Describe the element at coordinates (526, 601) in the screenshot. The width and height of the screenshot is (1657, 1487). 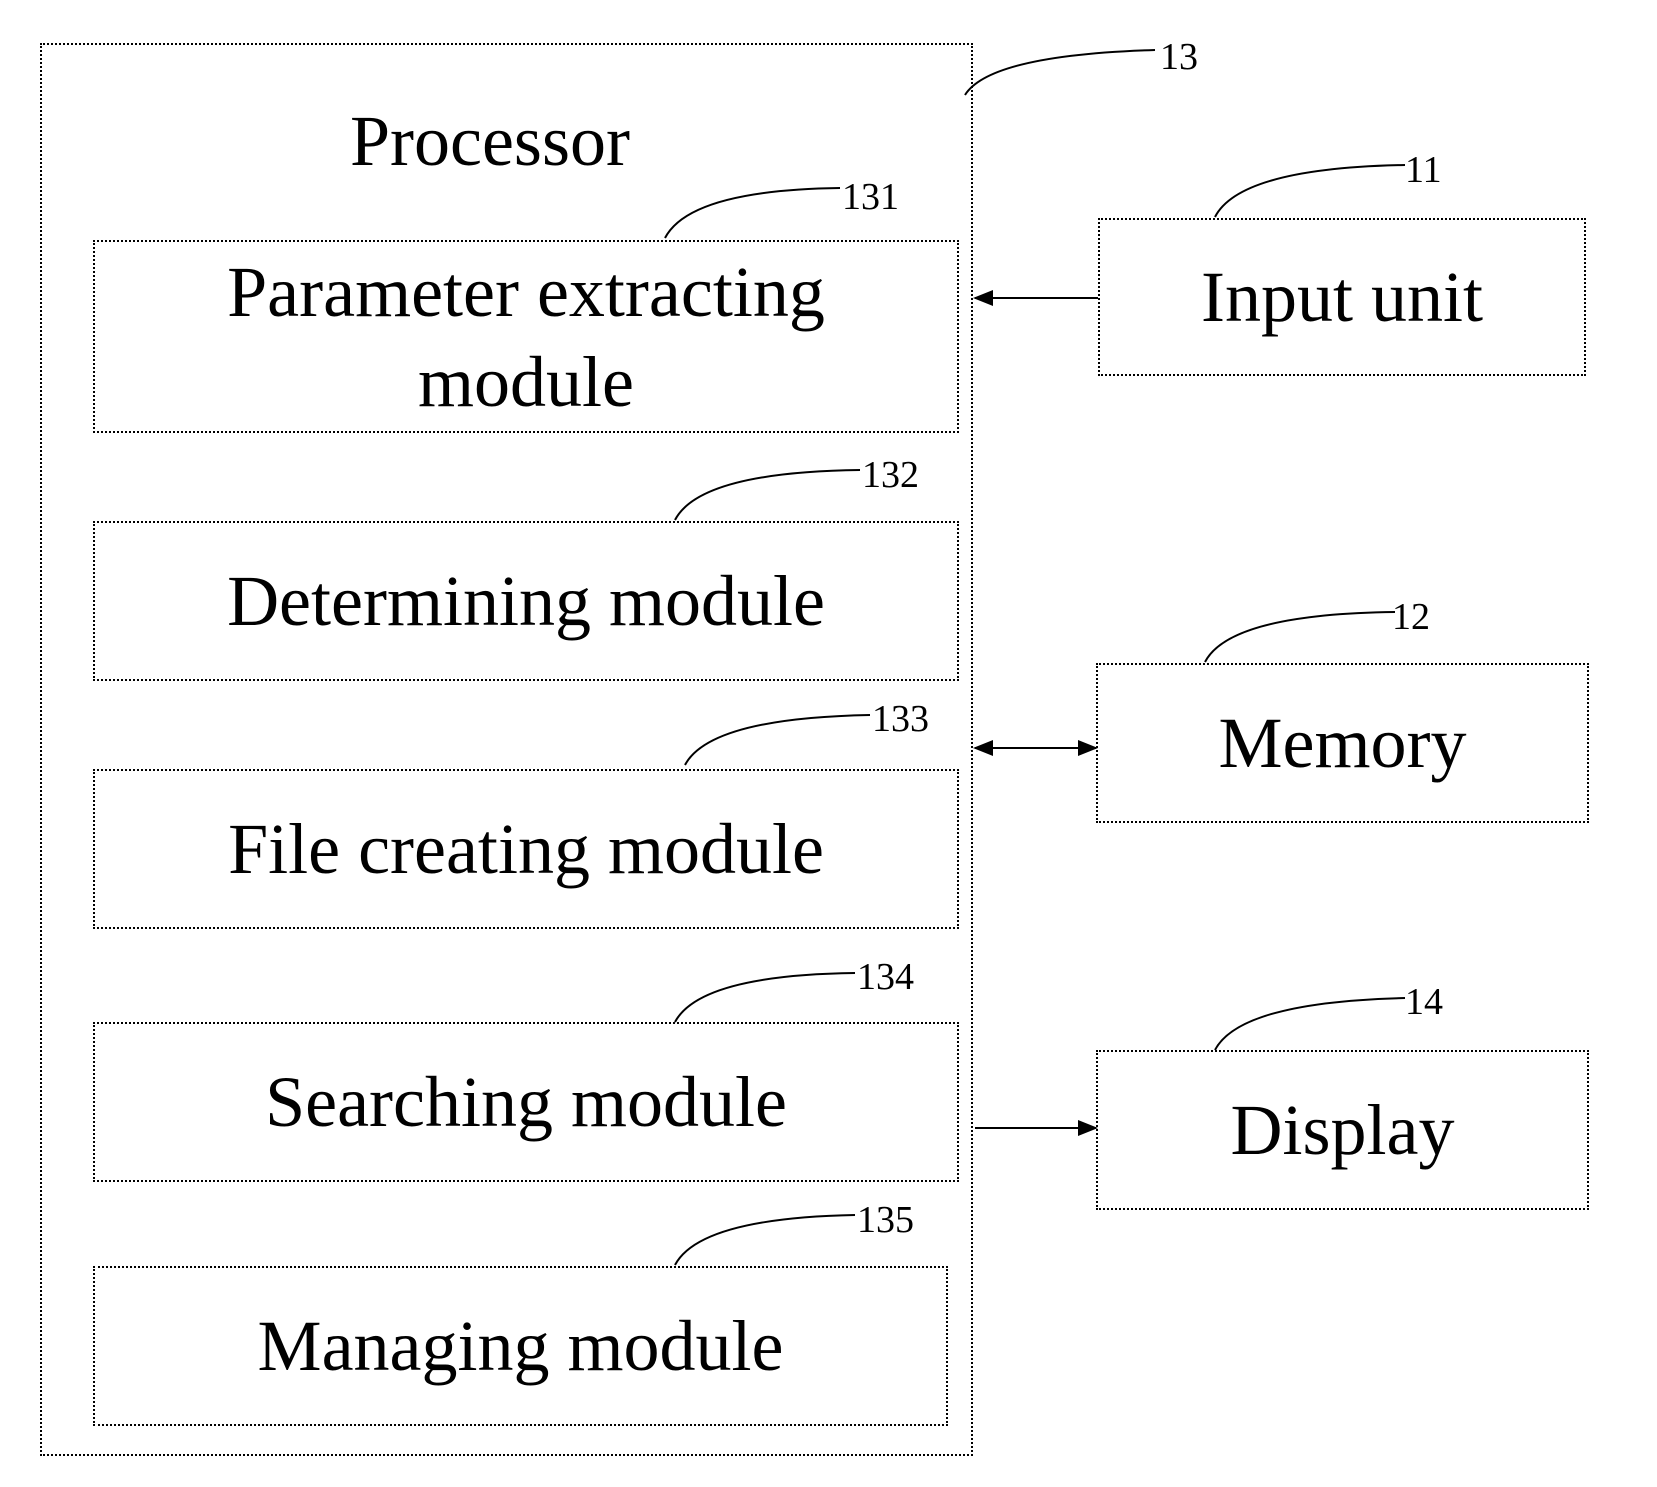
I see `module-determining: Determining module` at that location.